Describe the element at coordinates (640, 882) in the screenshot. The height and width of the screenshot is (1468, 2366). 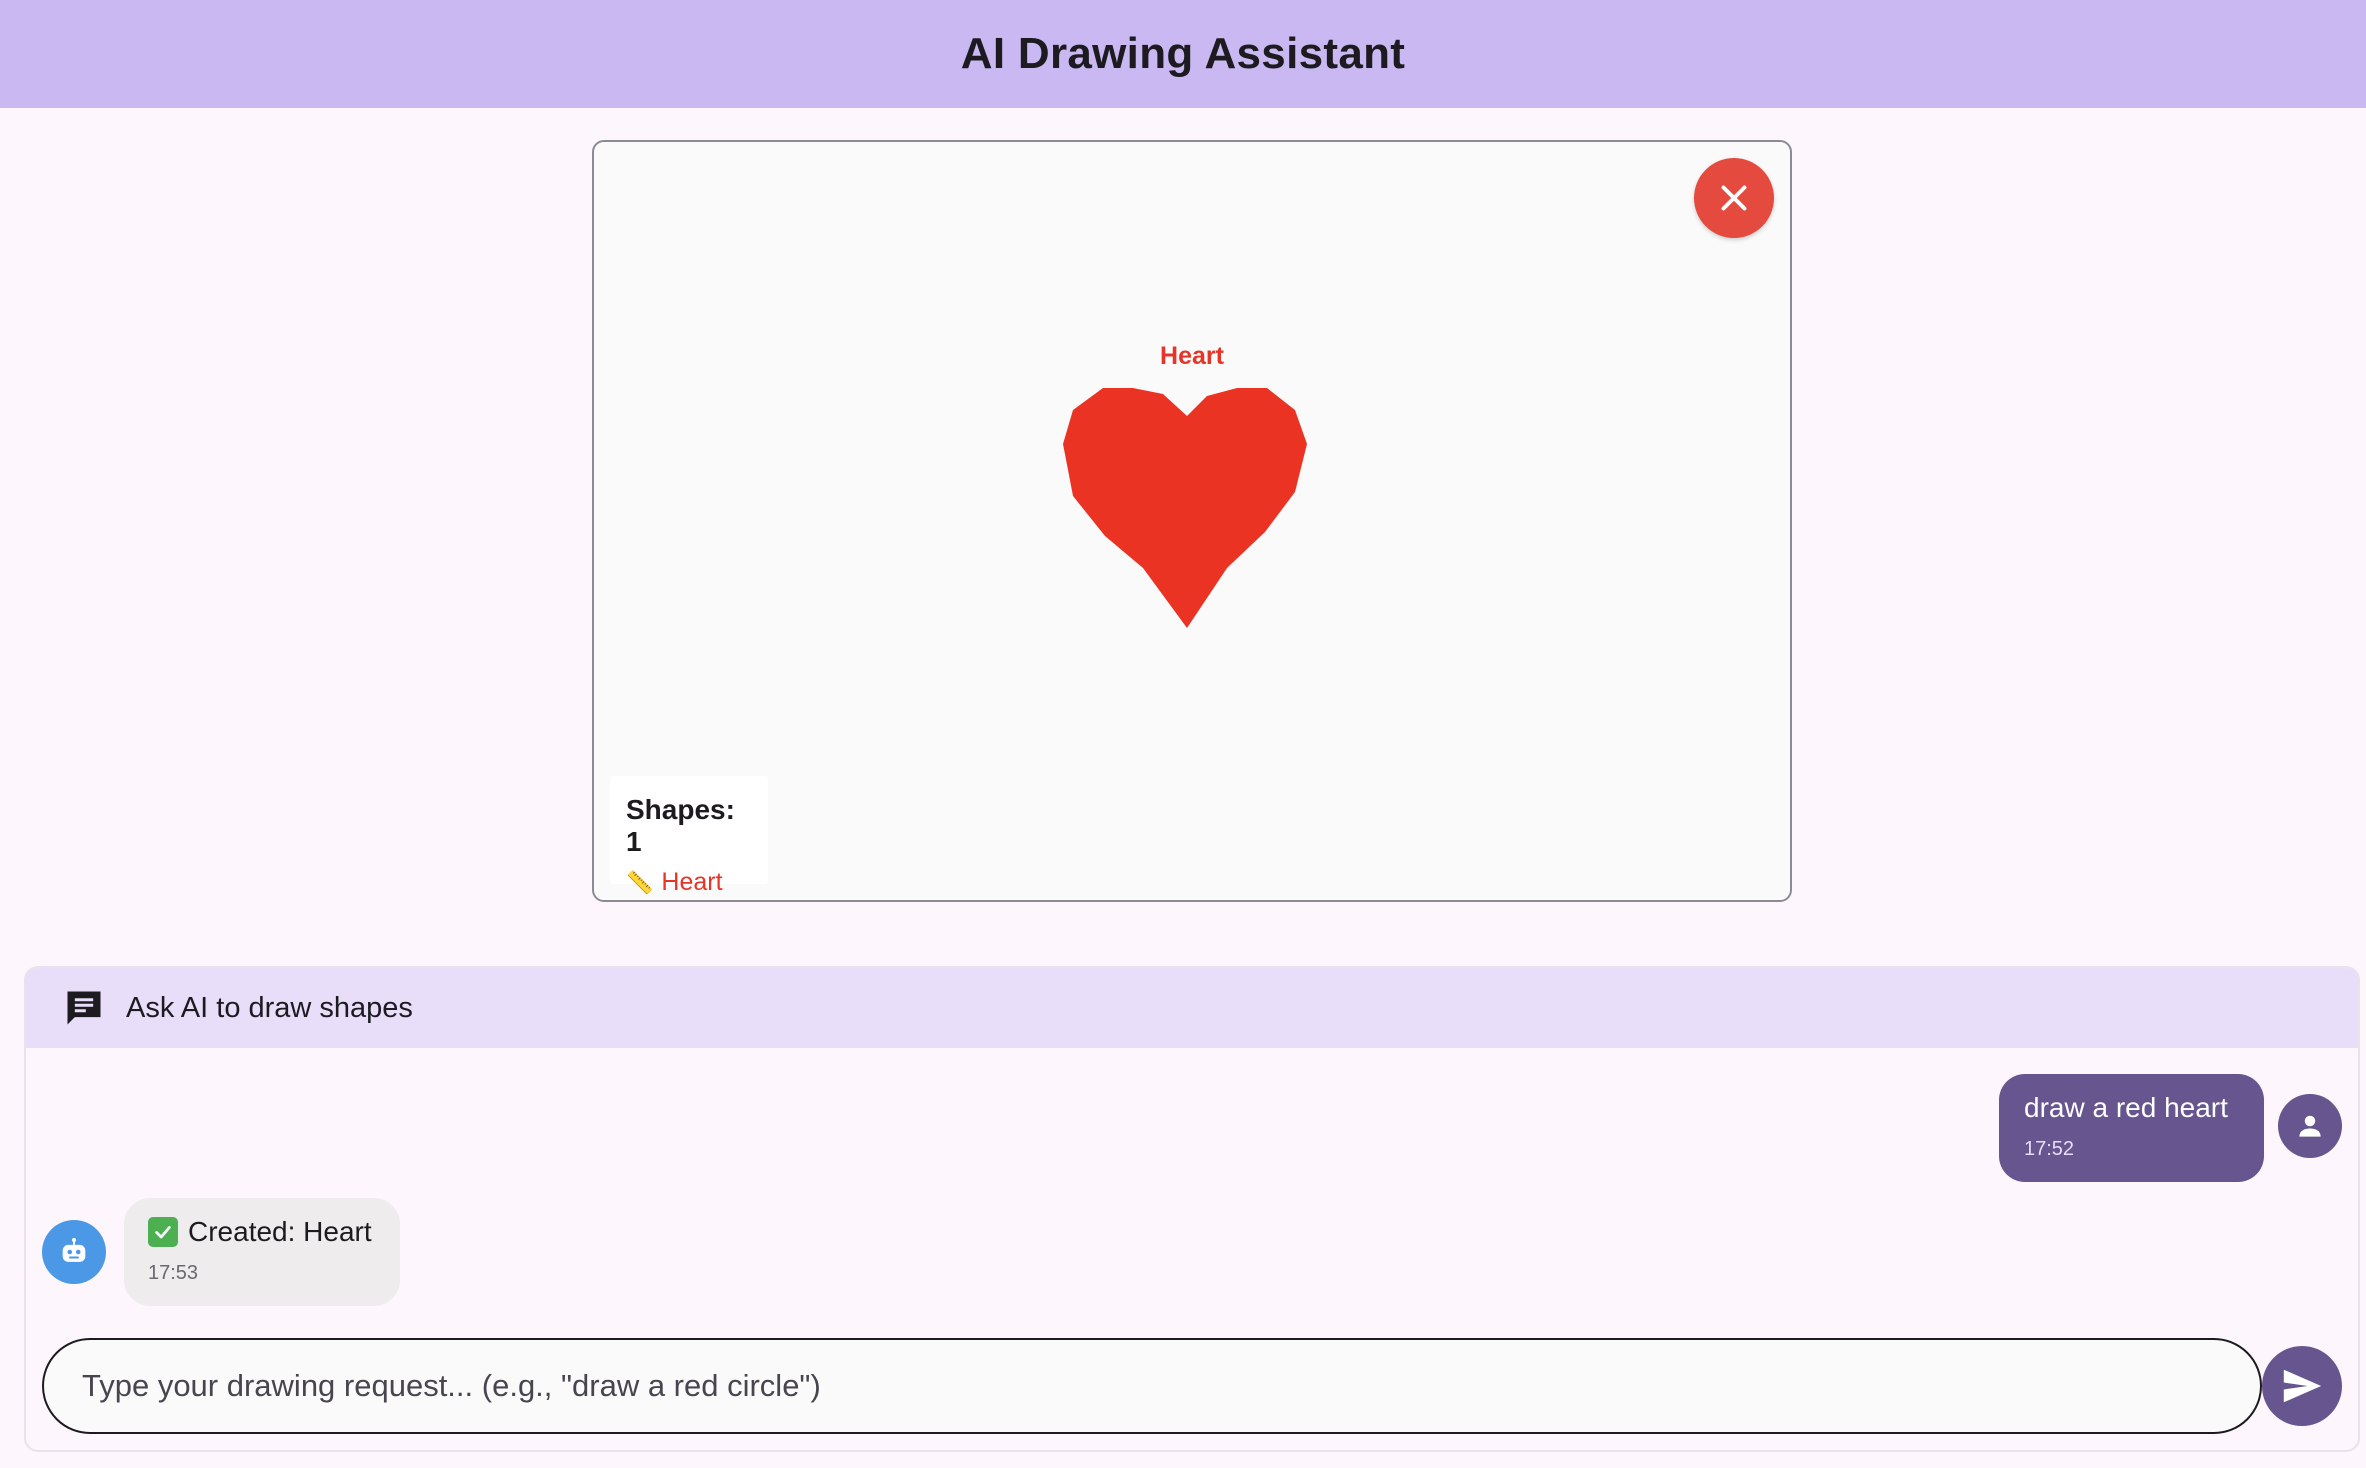
I see `ruler-icon: 📏` at that location.